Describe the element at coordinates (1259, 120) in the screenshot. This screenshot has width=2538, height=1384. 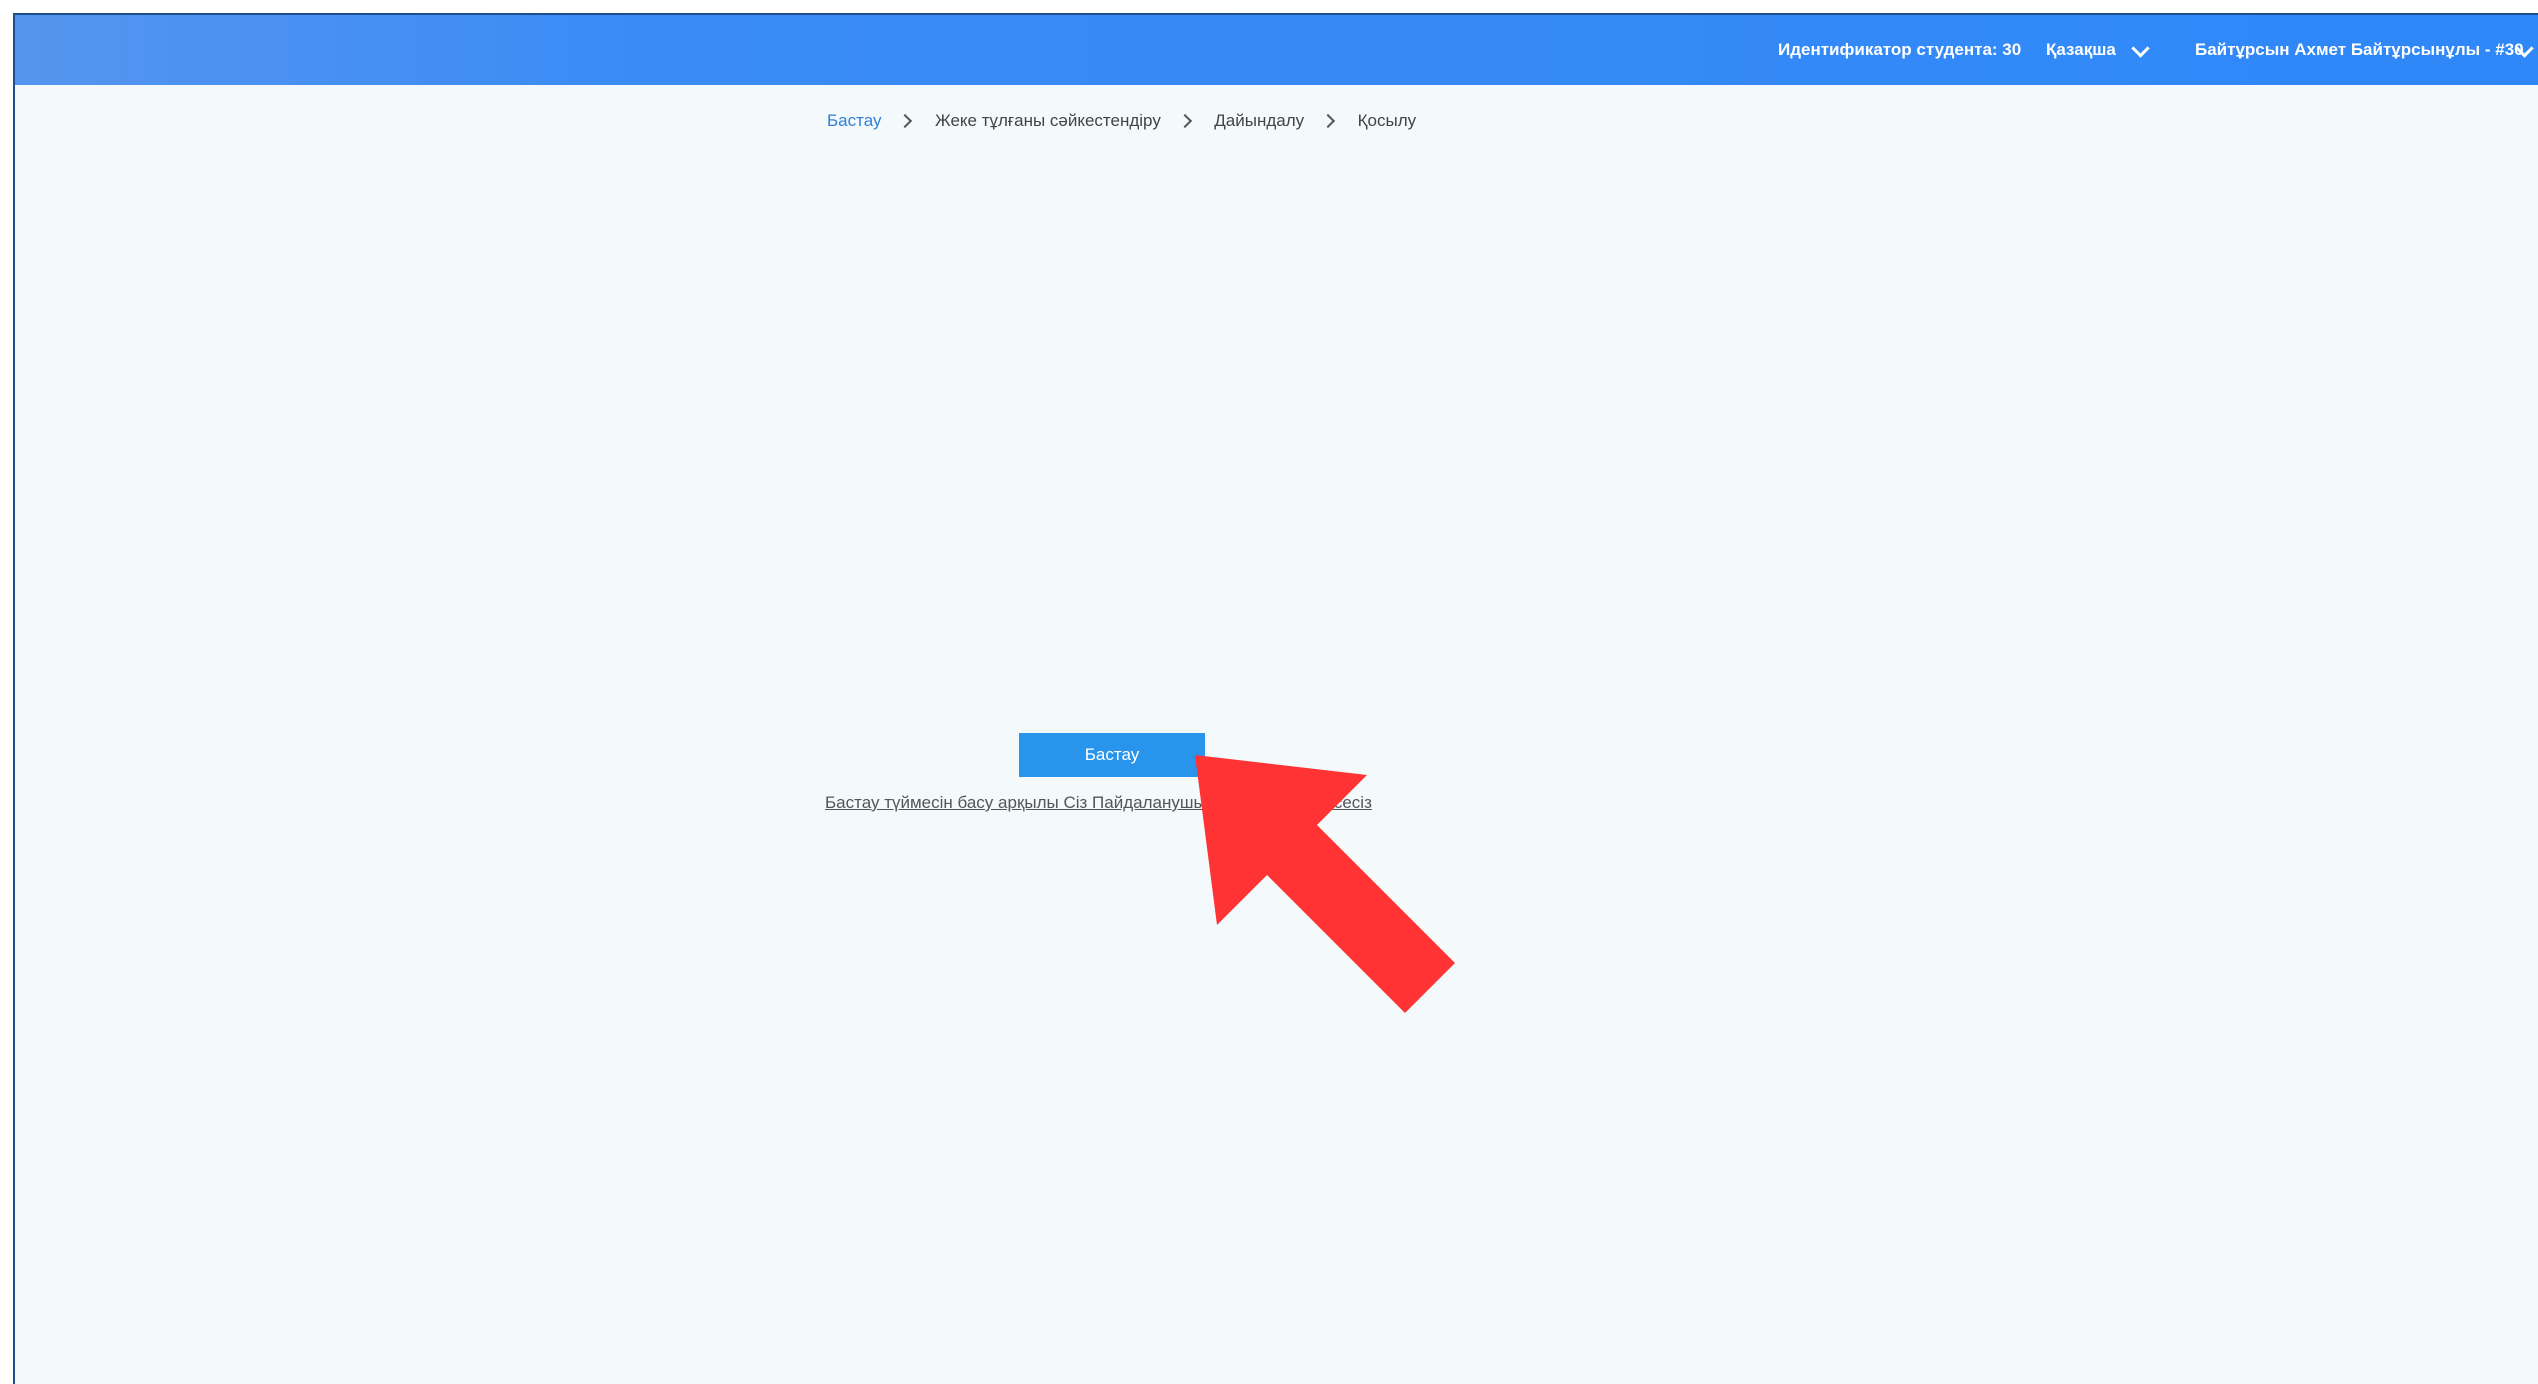
I see `breadcrumb-item-preparation: Дайындалу` at that location.